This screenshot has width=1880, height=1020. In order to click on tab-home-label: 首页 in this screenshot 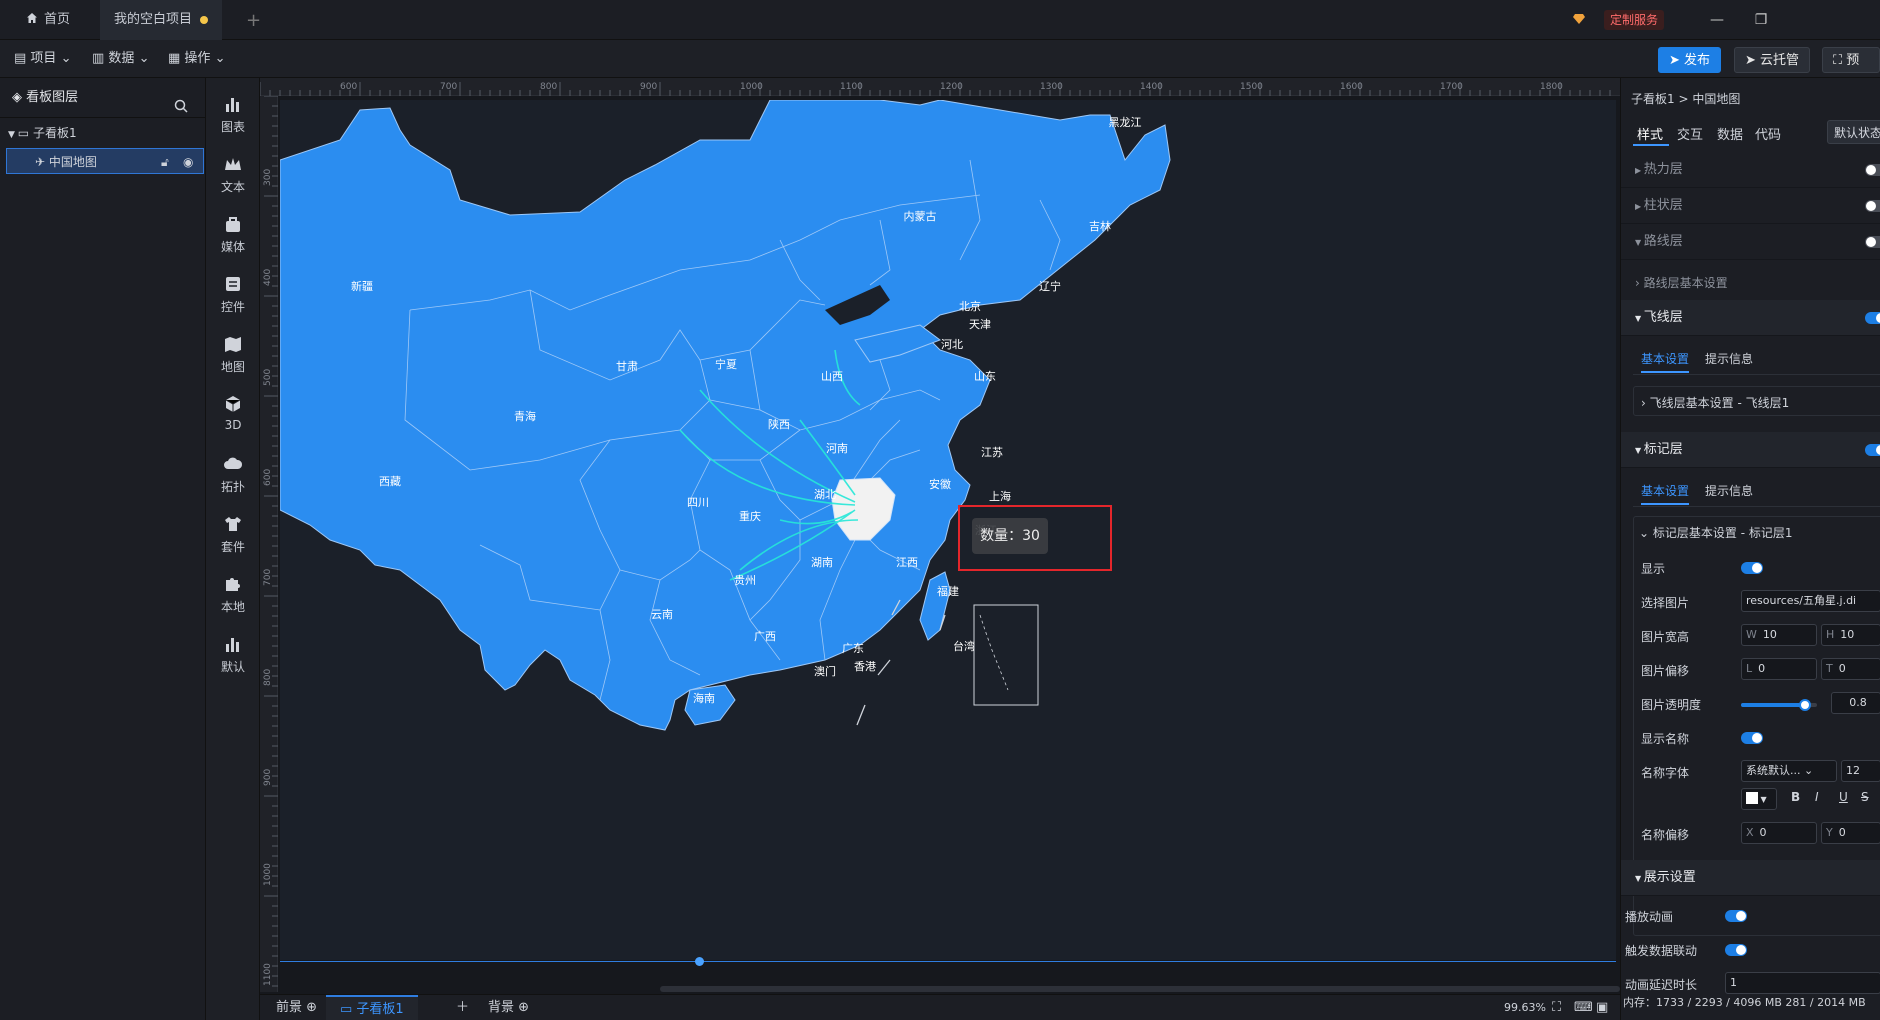, I will do `click(57, 19)`.